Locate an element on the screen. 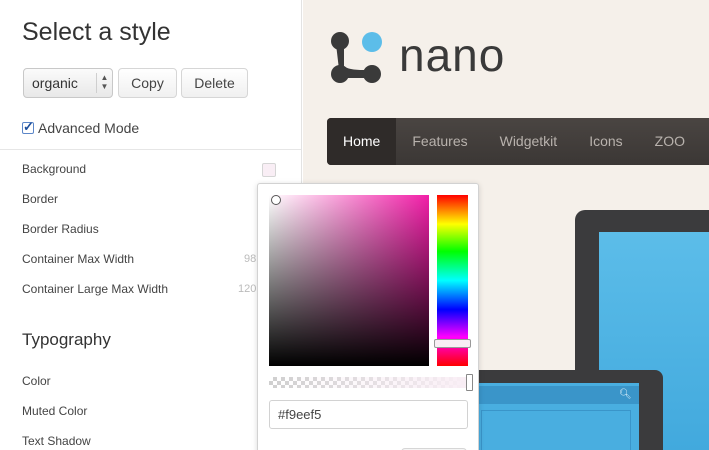  preview-navbar: Home Features Widgetkit Icons ZOO is located at coordinates (518, 141).